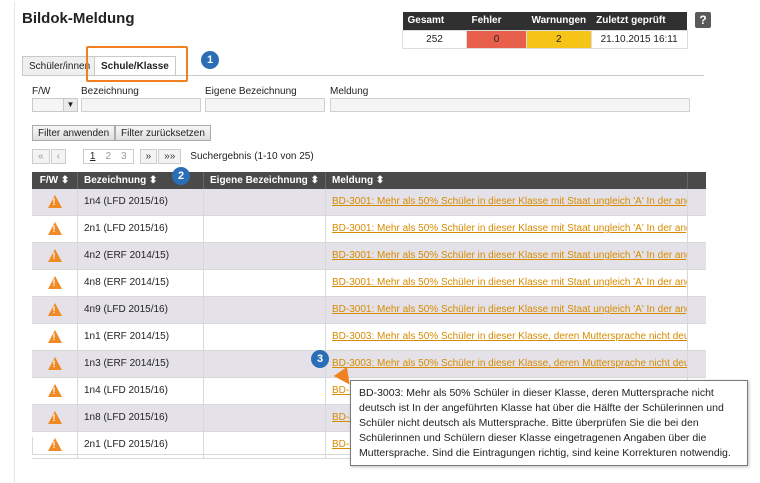 This screenshot has width=760, height=483. I want to click on next-page-button: », so click(148, 156).